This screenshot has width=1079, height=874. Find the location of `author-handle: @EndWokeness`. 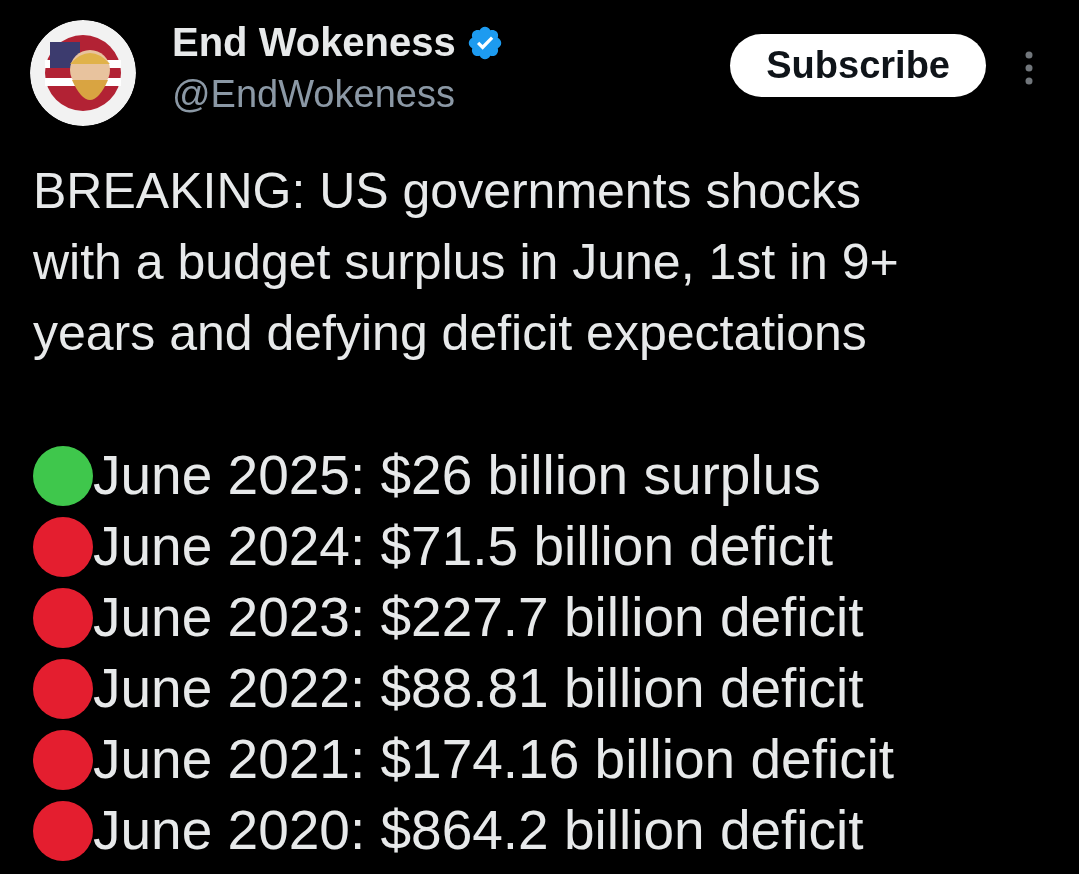

author-handle: @EndWokeness is located at coordinates (338, 94).